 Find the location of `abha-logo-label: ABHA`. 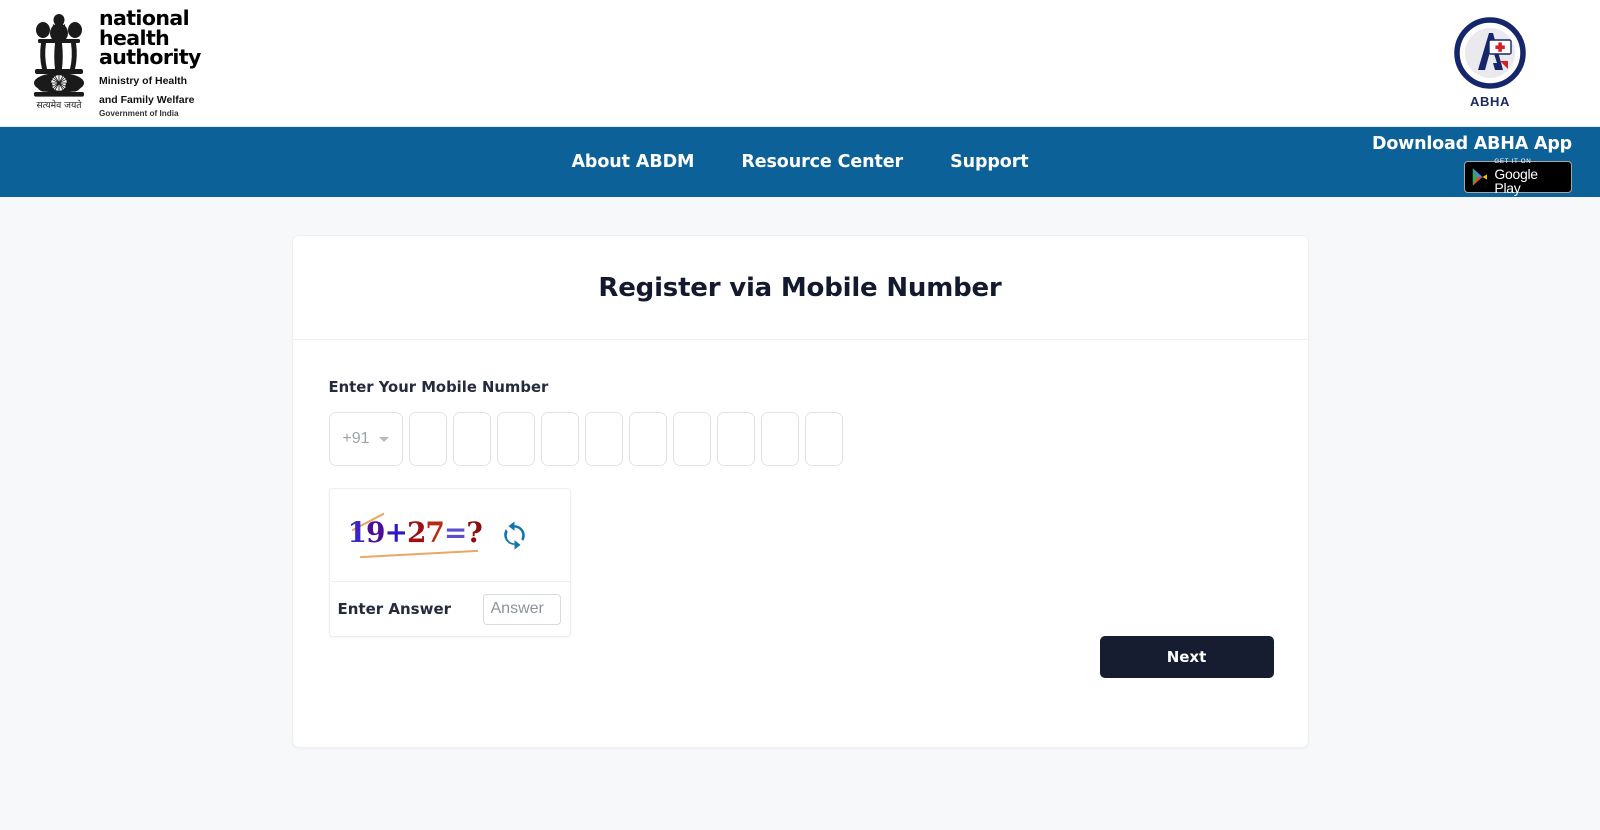

abha-logo-label: ABHA is located at coordinates (1490, 101).